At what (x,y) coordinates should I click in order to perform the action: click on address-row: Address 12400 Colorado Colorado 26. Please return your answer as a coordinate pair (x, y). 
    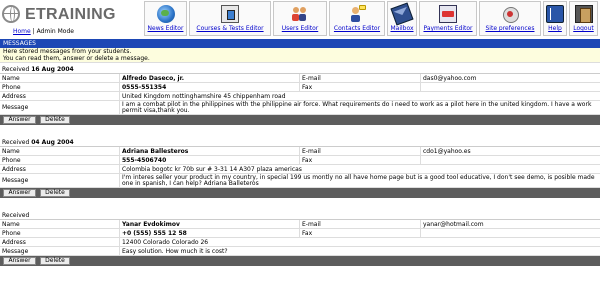
    Looking at the image, I should click on (300, 242).